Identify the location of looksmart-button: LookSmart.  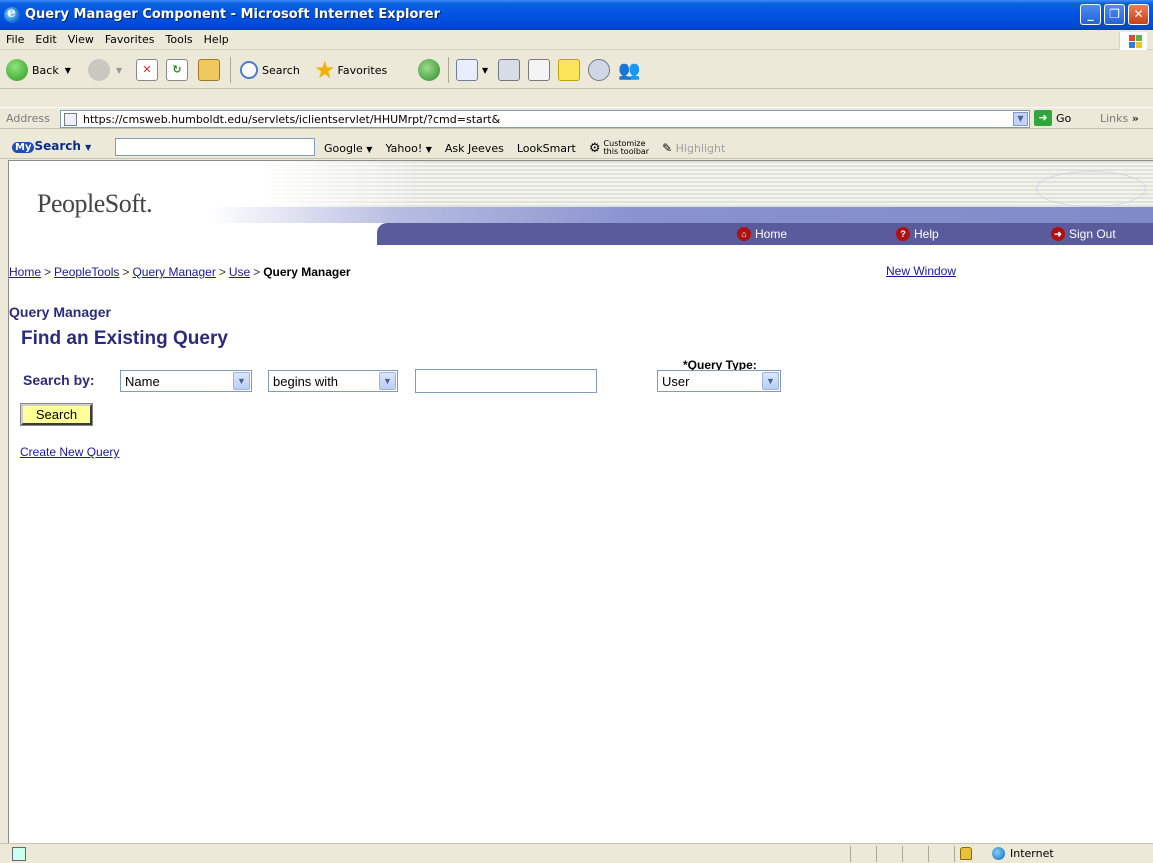
(546, 148).